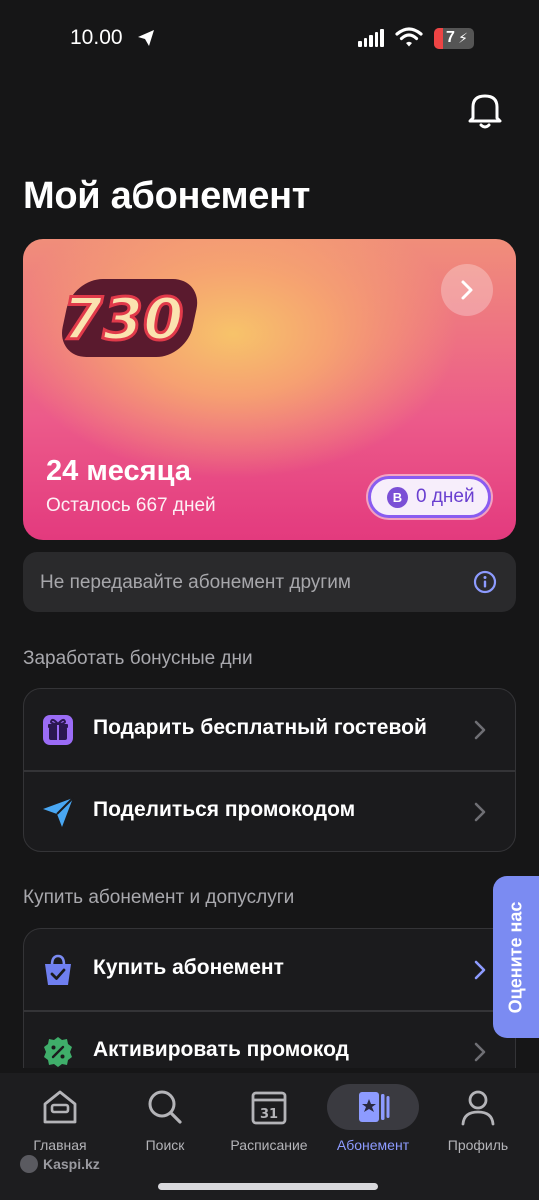 The width and height of the screenshot is (539, 1200). I want to click on row-label: Поделиться промокодом, so click(224, 809).